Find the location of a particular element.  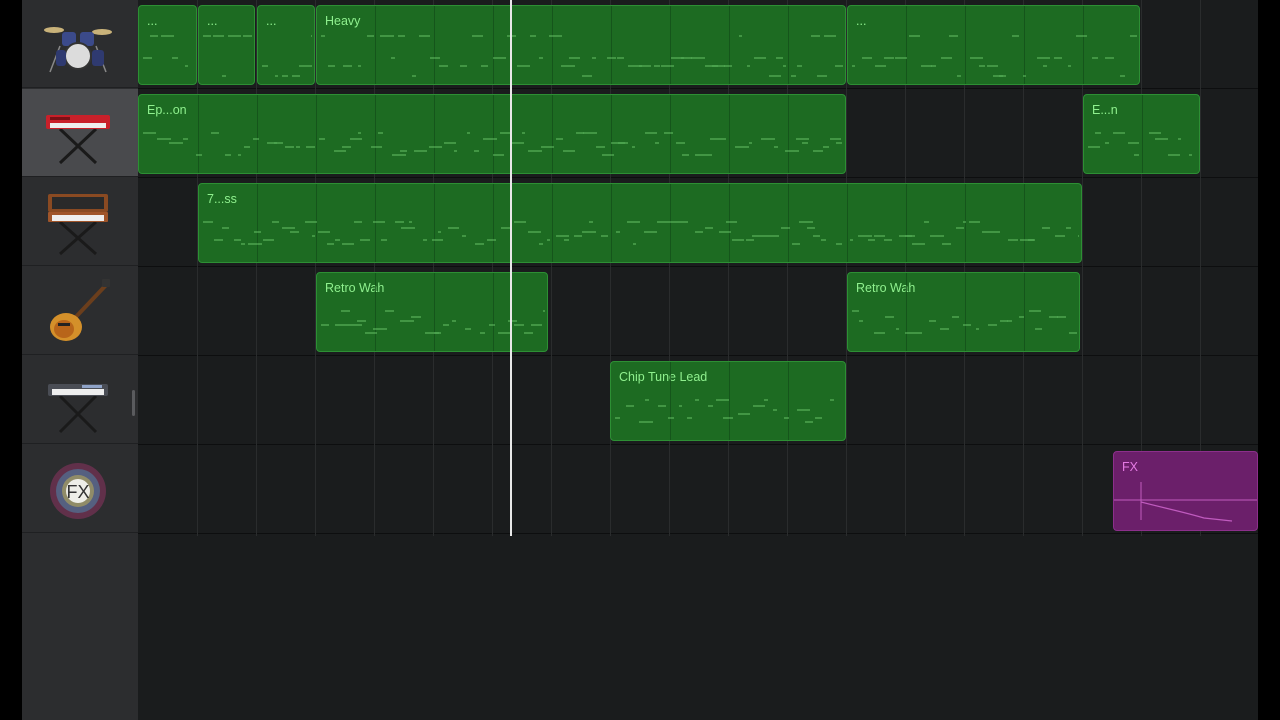

track-header-column: FX is located at coordinates (80, 360).